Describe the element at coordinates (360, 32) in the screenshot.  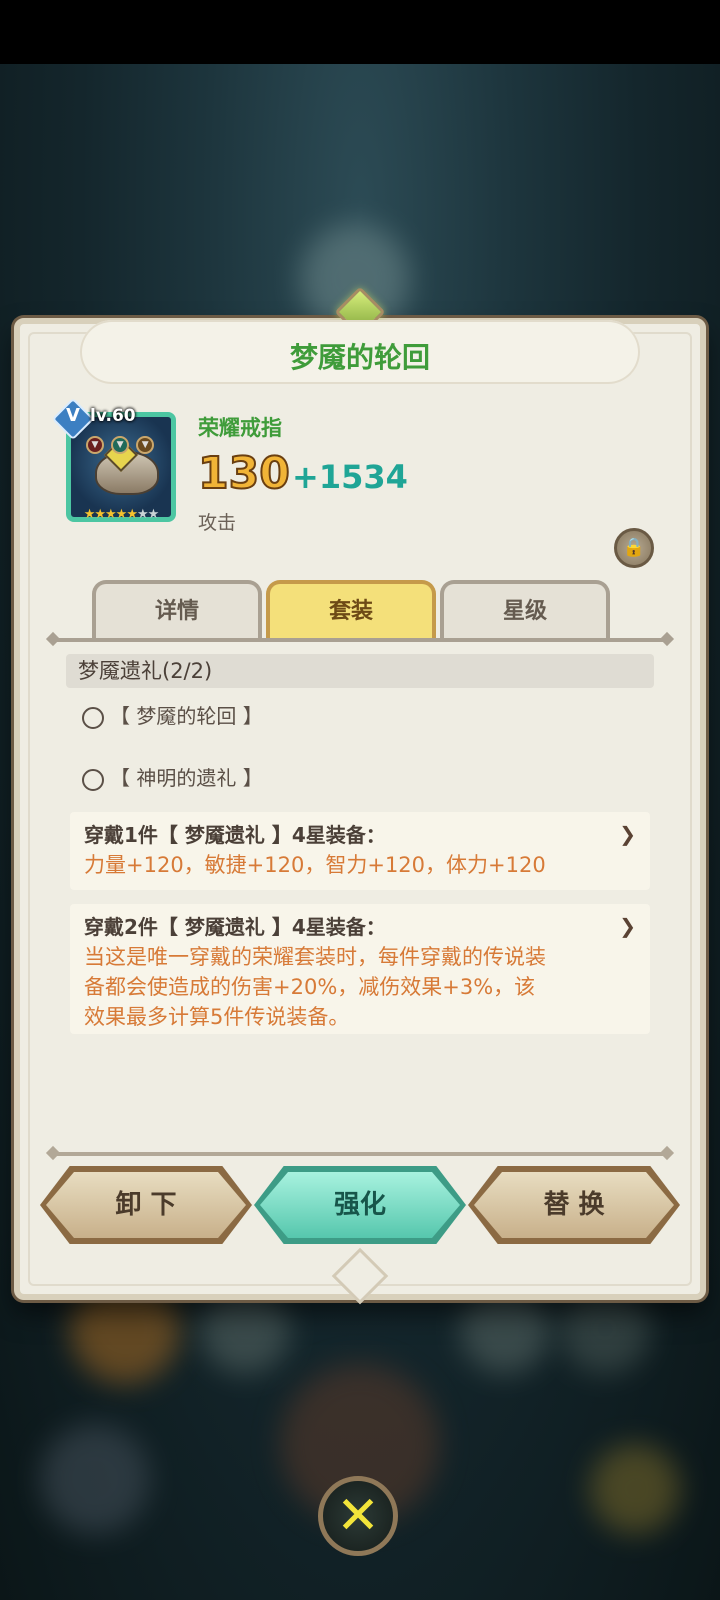
I see `status-bar` at that location.